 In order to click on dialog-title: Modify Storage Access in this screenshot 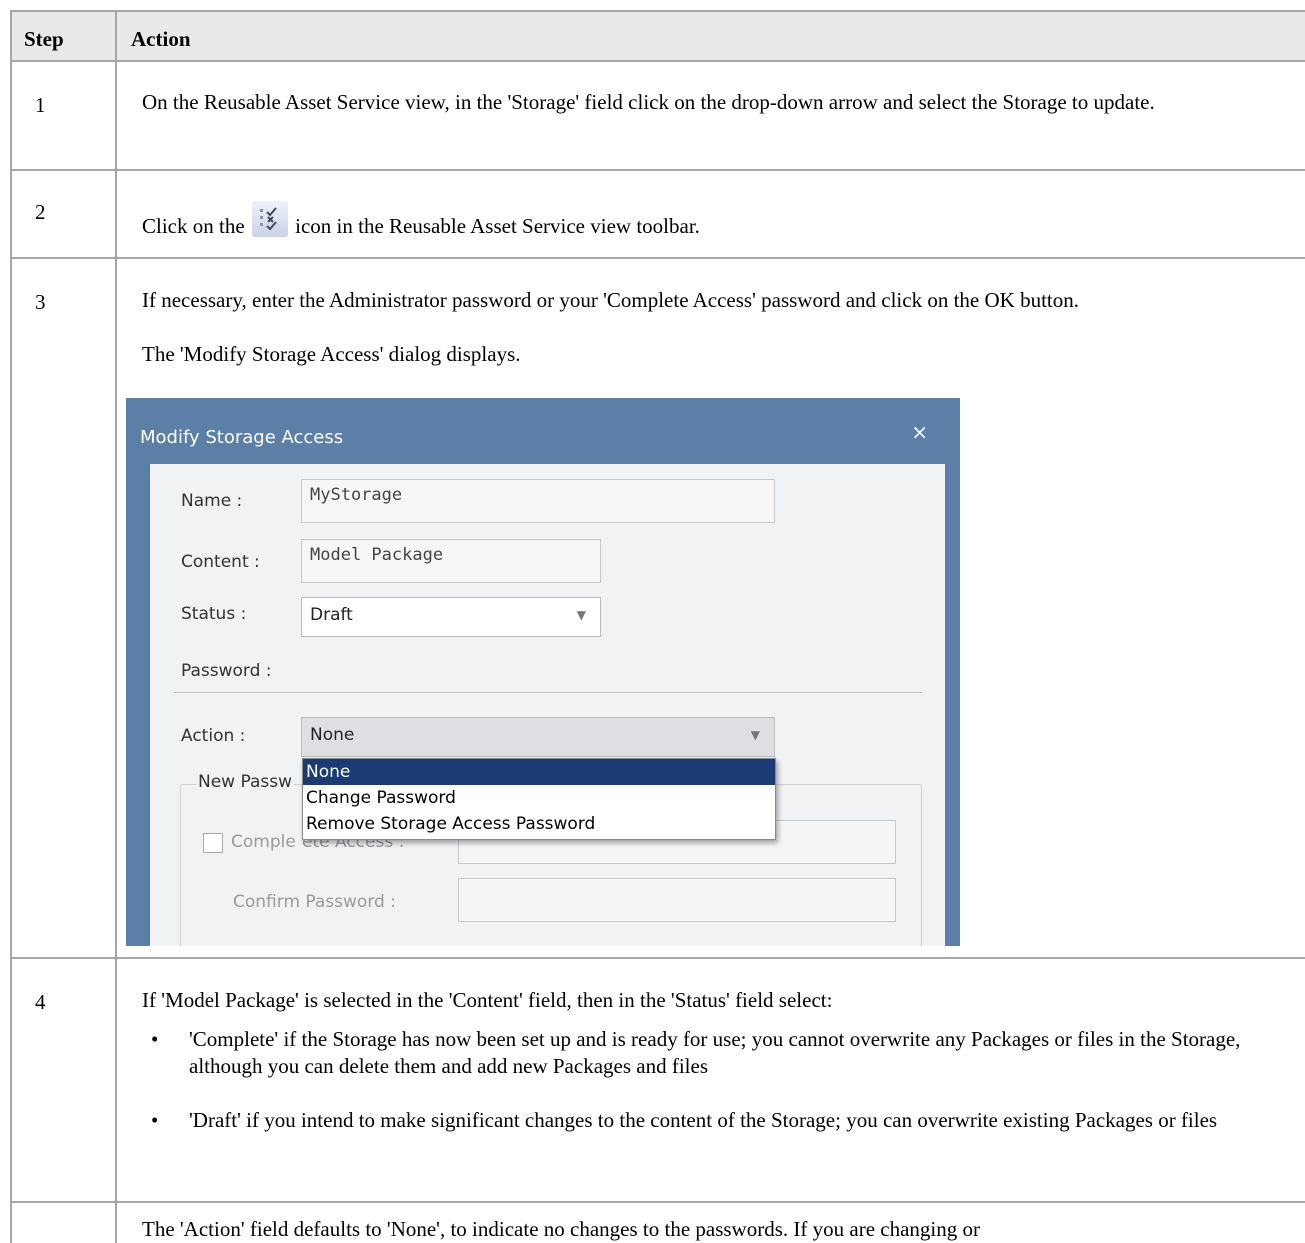, I will do `click(242, 437)`.